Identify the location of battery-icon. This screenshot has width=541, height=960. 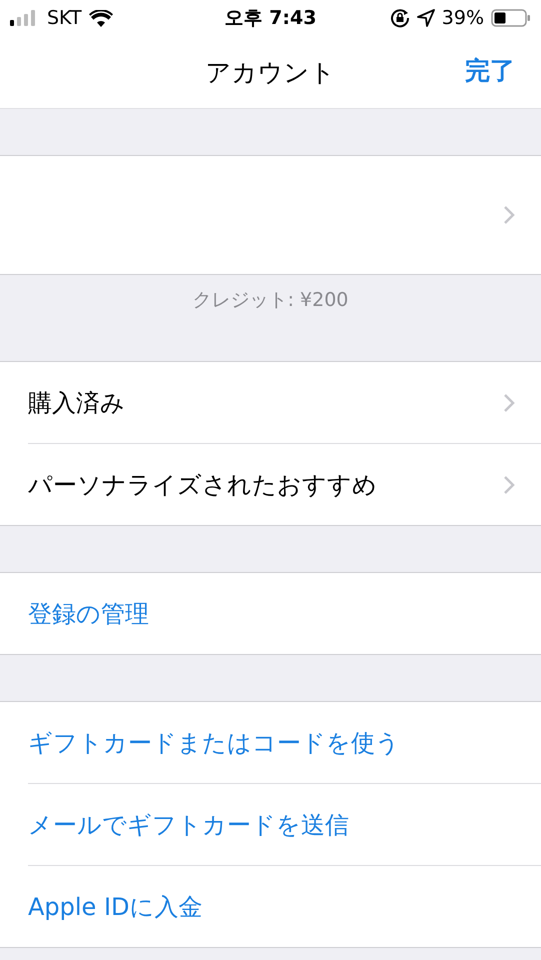
(511, 18).